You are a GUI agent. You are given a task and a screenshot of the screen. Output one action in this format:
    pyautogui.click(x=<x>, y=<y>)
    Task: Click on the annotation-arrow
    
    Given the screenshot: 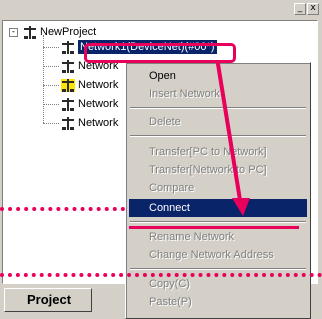 What is the action you would take?
    pyautogui.click(x=233, y=139)
    